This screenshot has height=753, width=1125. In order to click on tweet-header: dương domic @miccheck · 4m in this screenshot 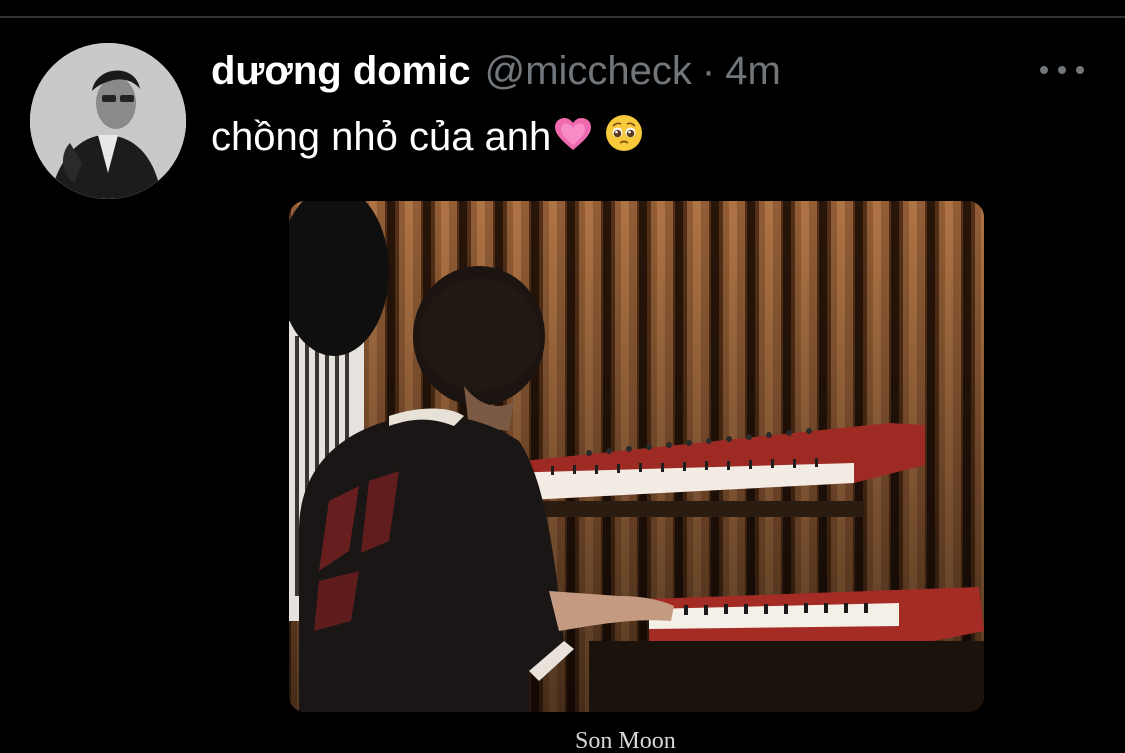, I will do `click(496, 71)`.